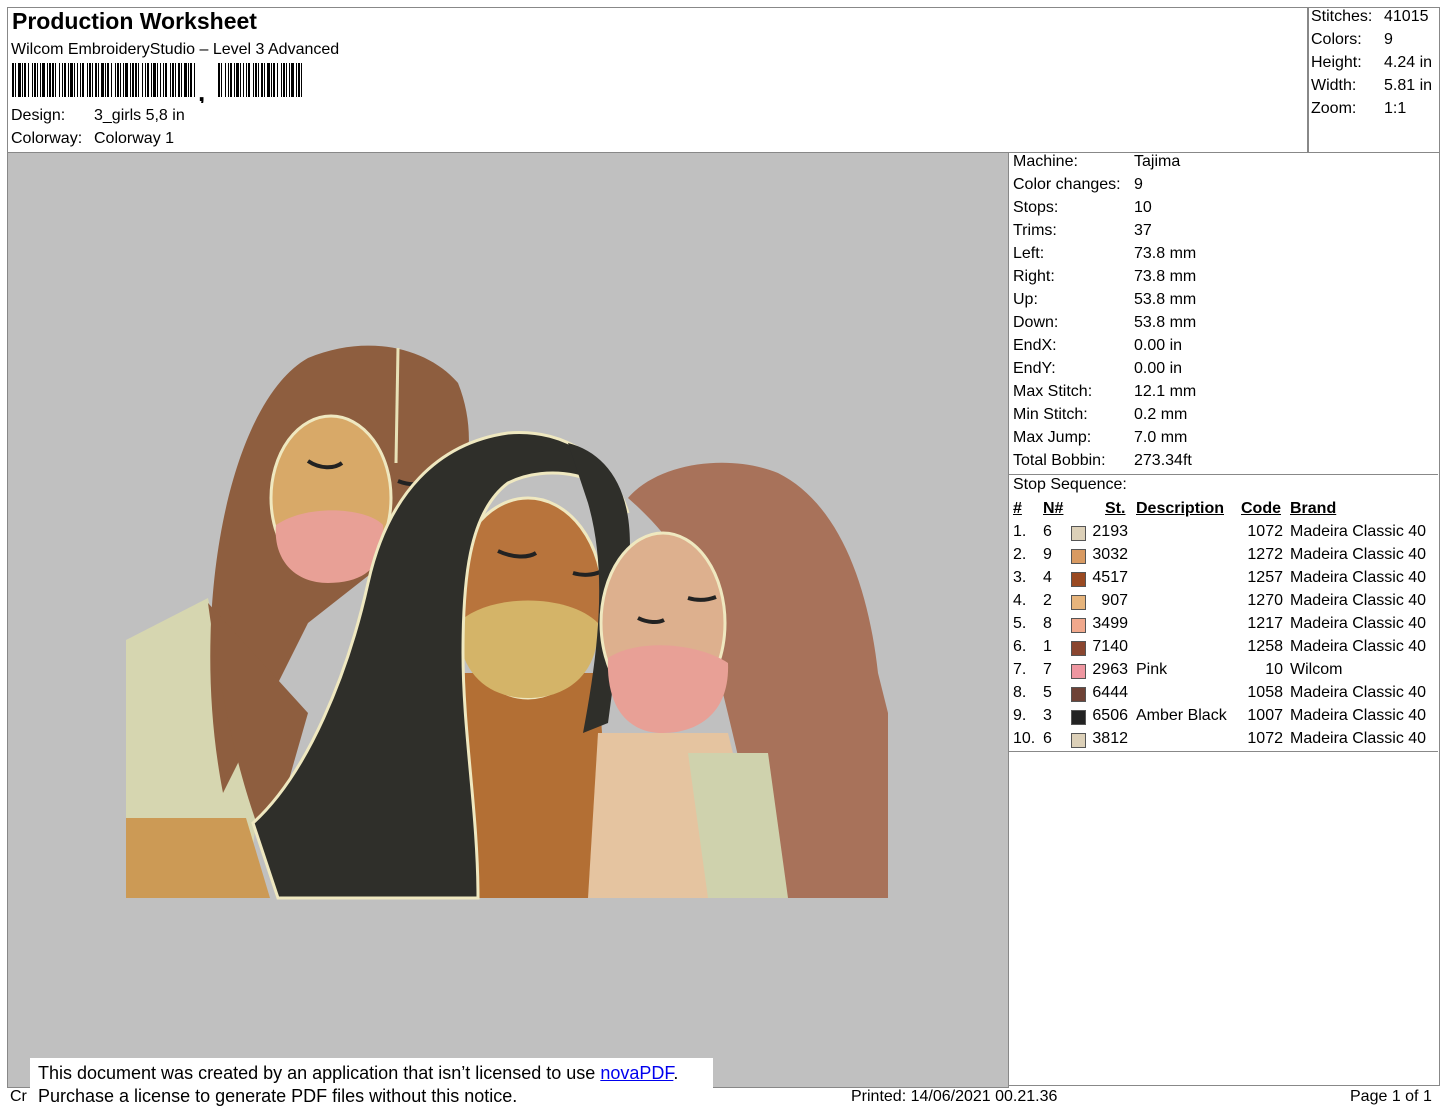 This screenshot has height=1117, width=1445. What do you see at coordinates (134, 138) in the screenshot?
I see `colorway-value: Colorway 1` at bounding box center [134, 138].